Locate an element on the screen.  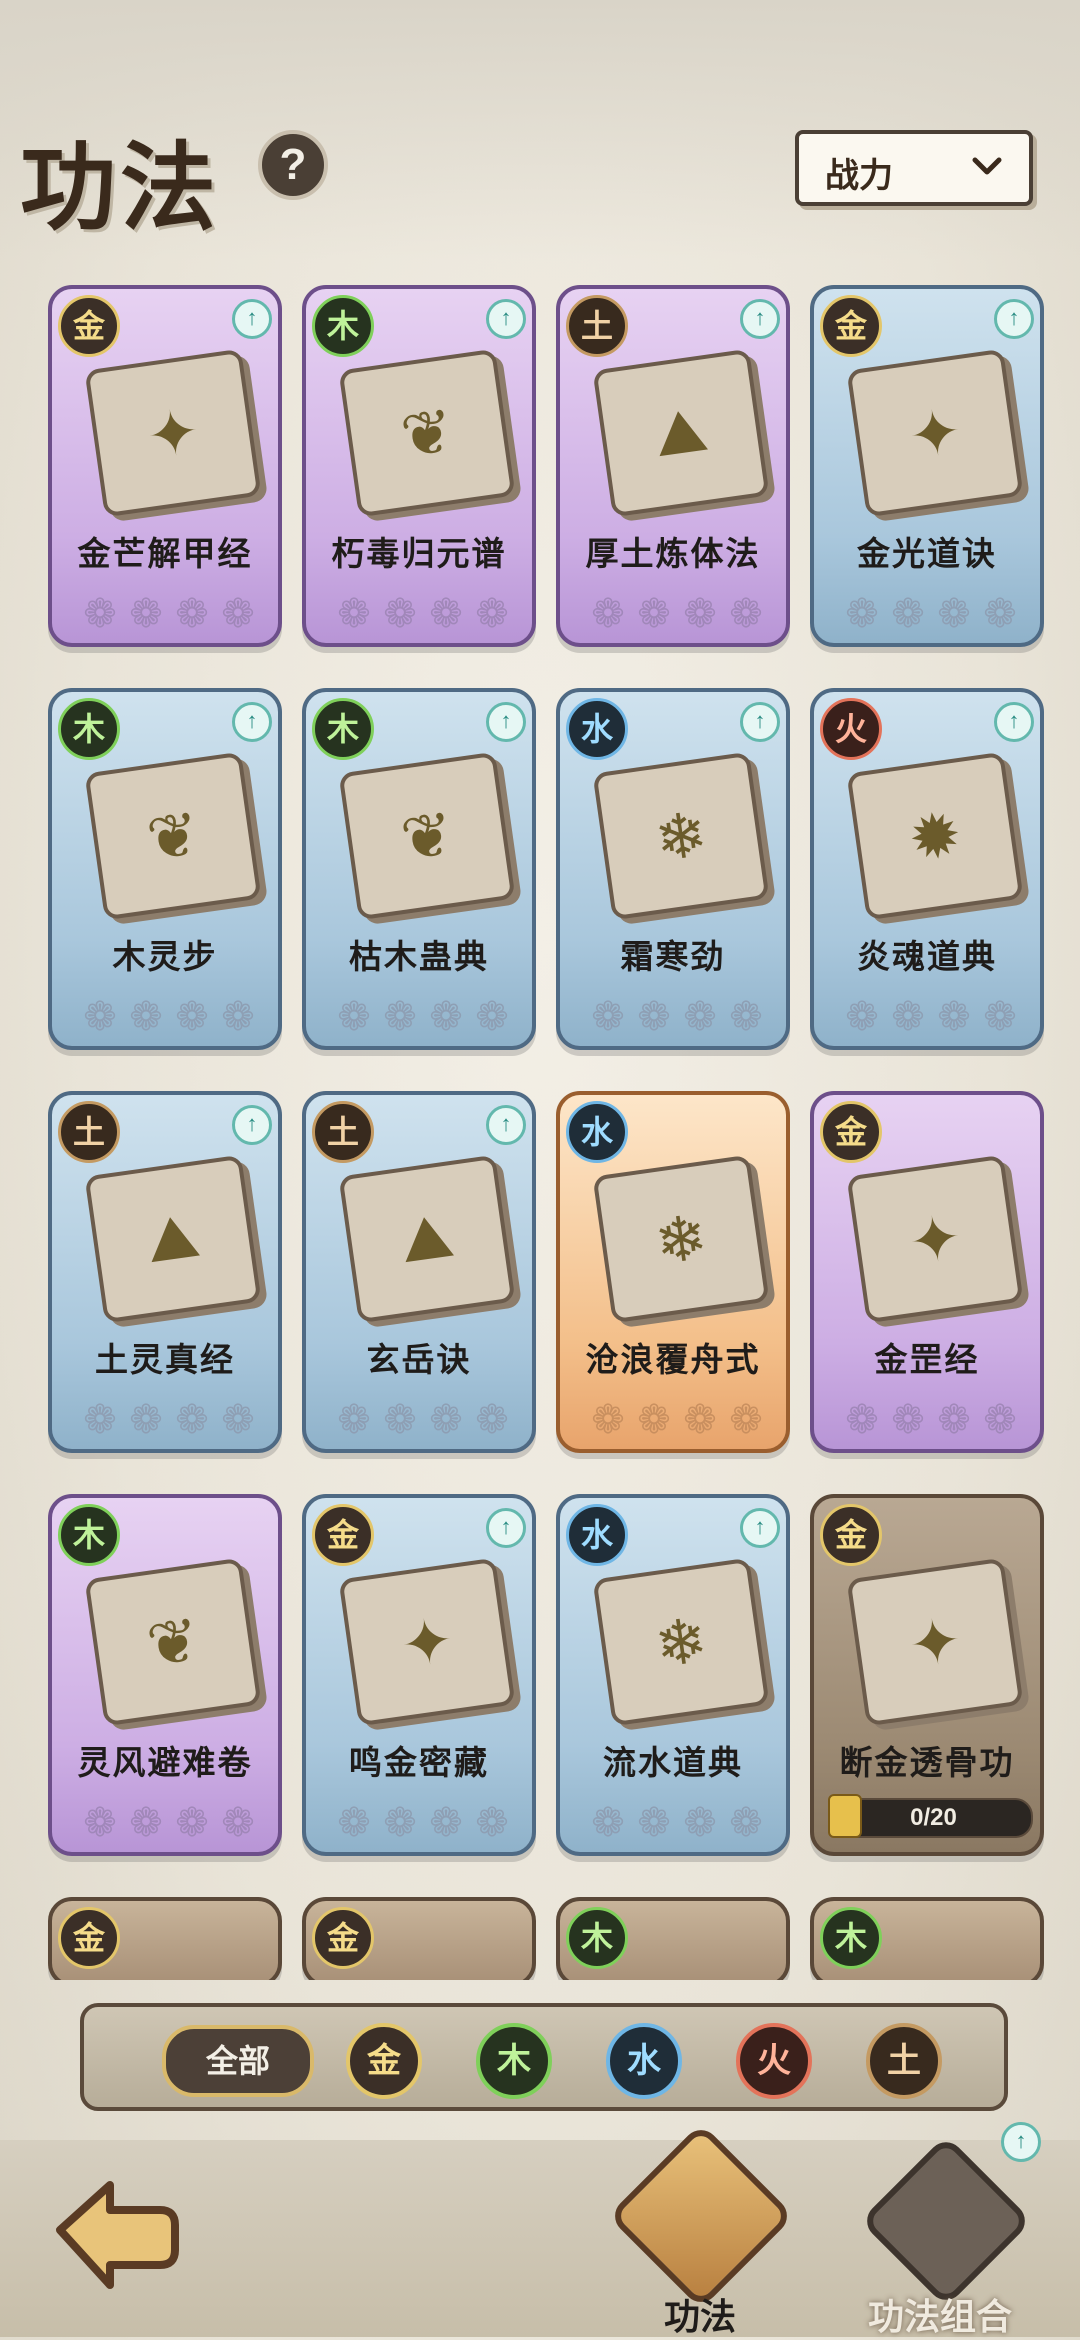
technique-card: 金 ↑ ✦ 鸣金密藏 ❁ ❁ ❁ ❁ is located at coordinates (419, 1675).